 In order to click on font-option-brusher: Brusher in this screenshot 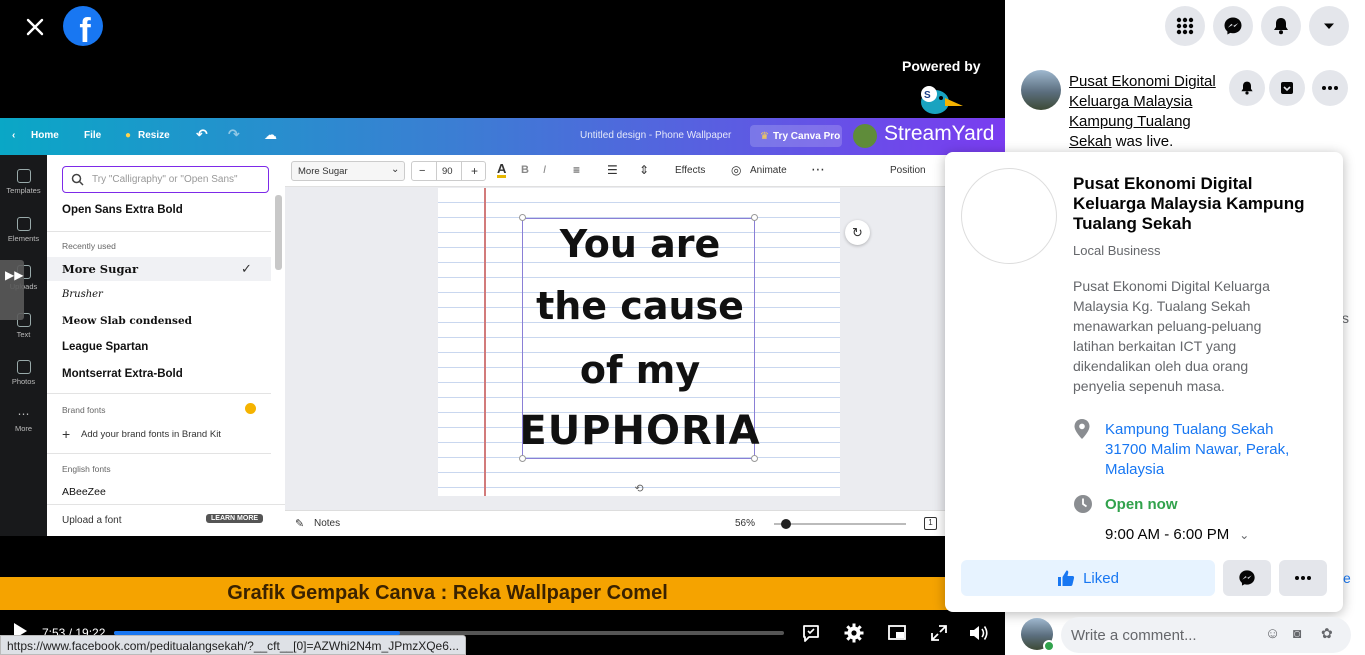, I will do `click(82, 294)`.